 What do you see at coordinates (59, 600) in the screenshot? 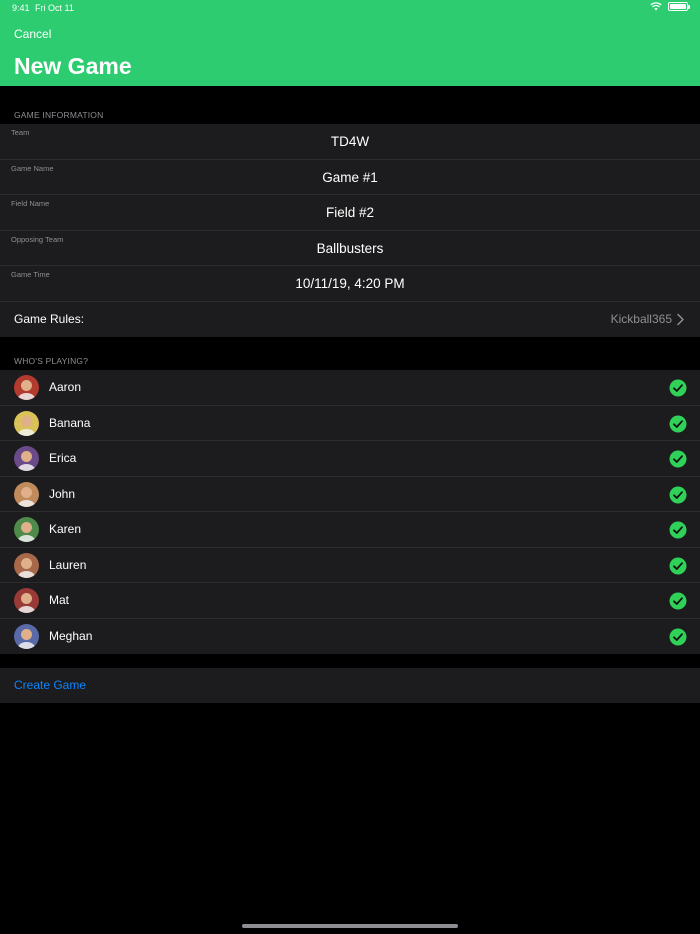
I see `player-name: Mat` at bounding box center [59, 600].